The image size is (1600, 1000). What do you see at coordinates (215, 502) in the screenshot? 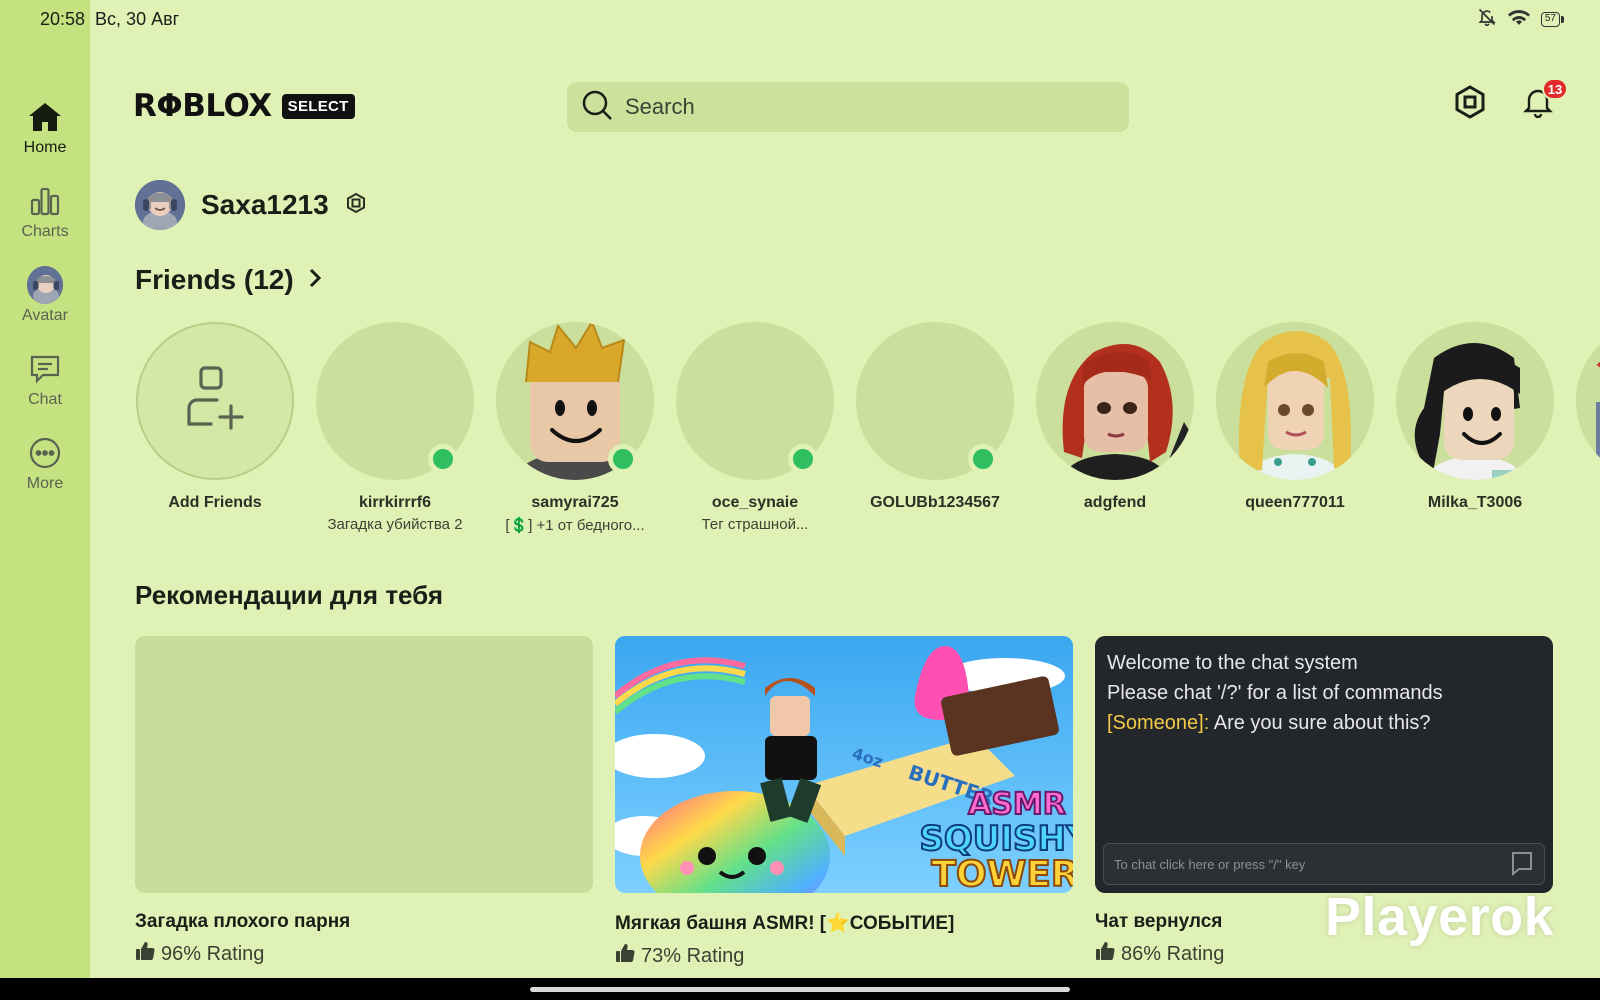
I see `friend-name: Add Friends` at bounding box center [215, 502].